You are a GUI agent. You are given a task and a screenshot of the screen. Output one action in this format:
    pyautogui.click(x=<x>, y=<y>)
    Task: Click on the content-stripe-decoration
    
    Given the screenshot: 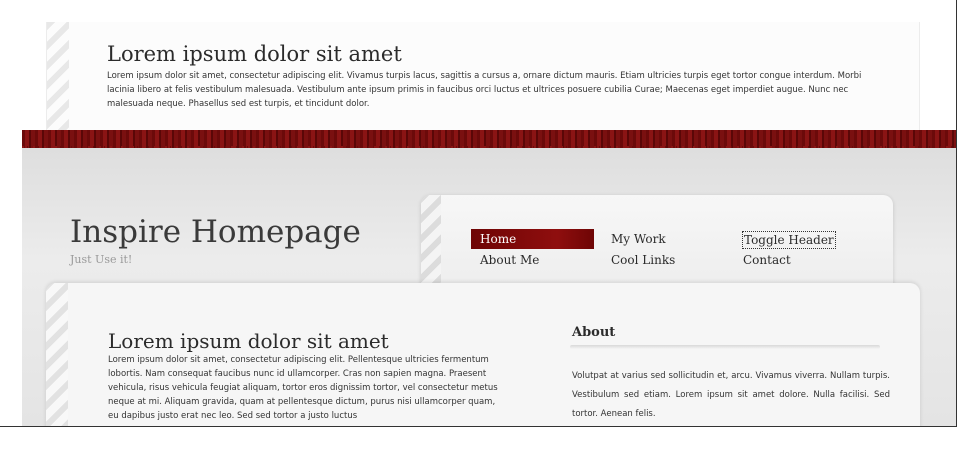 What is the action you would take?
    pyautogui.click(x=57, y=354)
    